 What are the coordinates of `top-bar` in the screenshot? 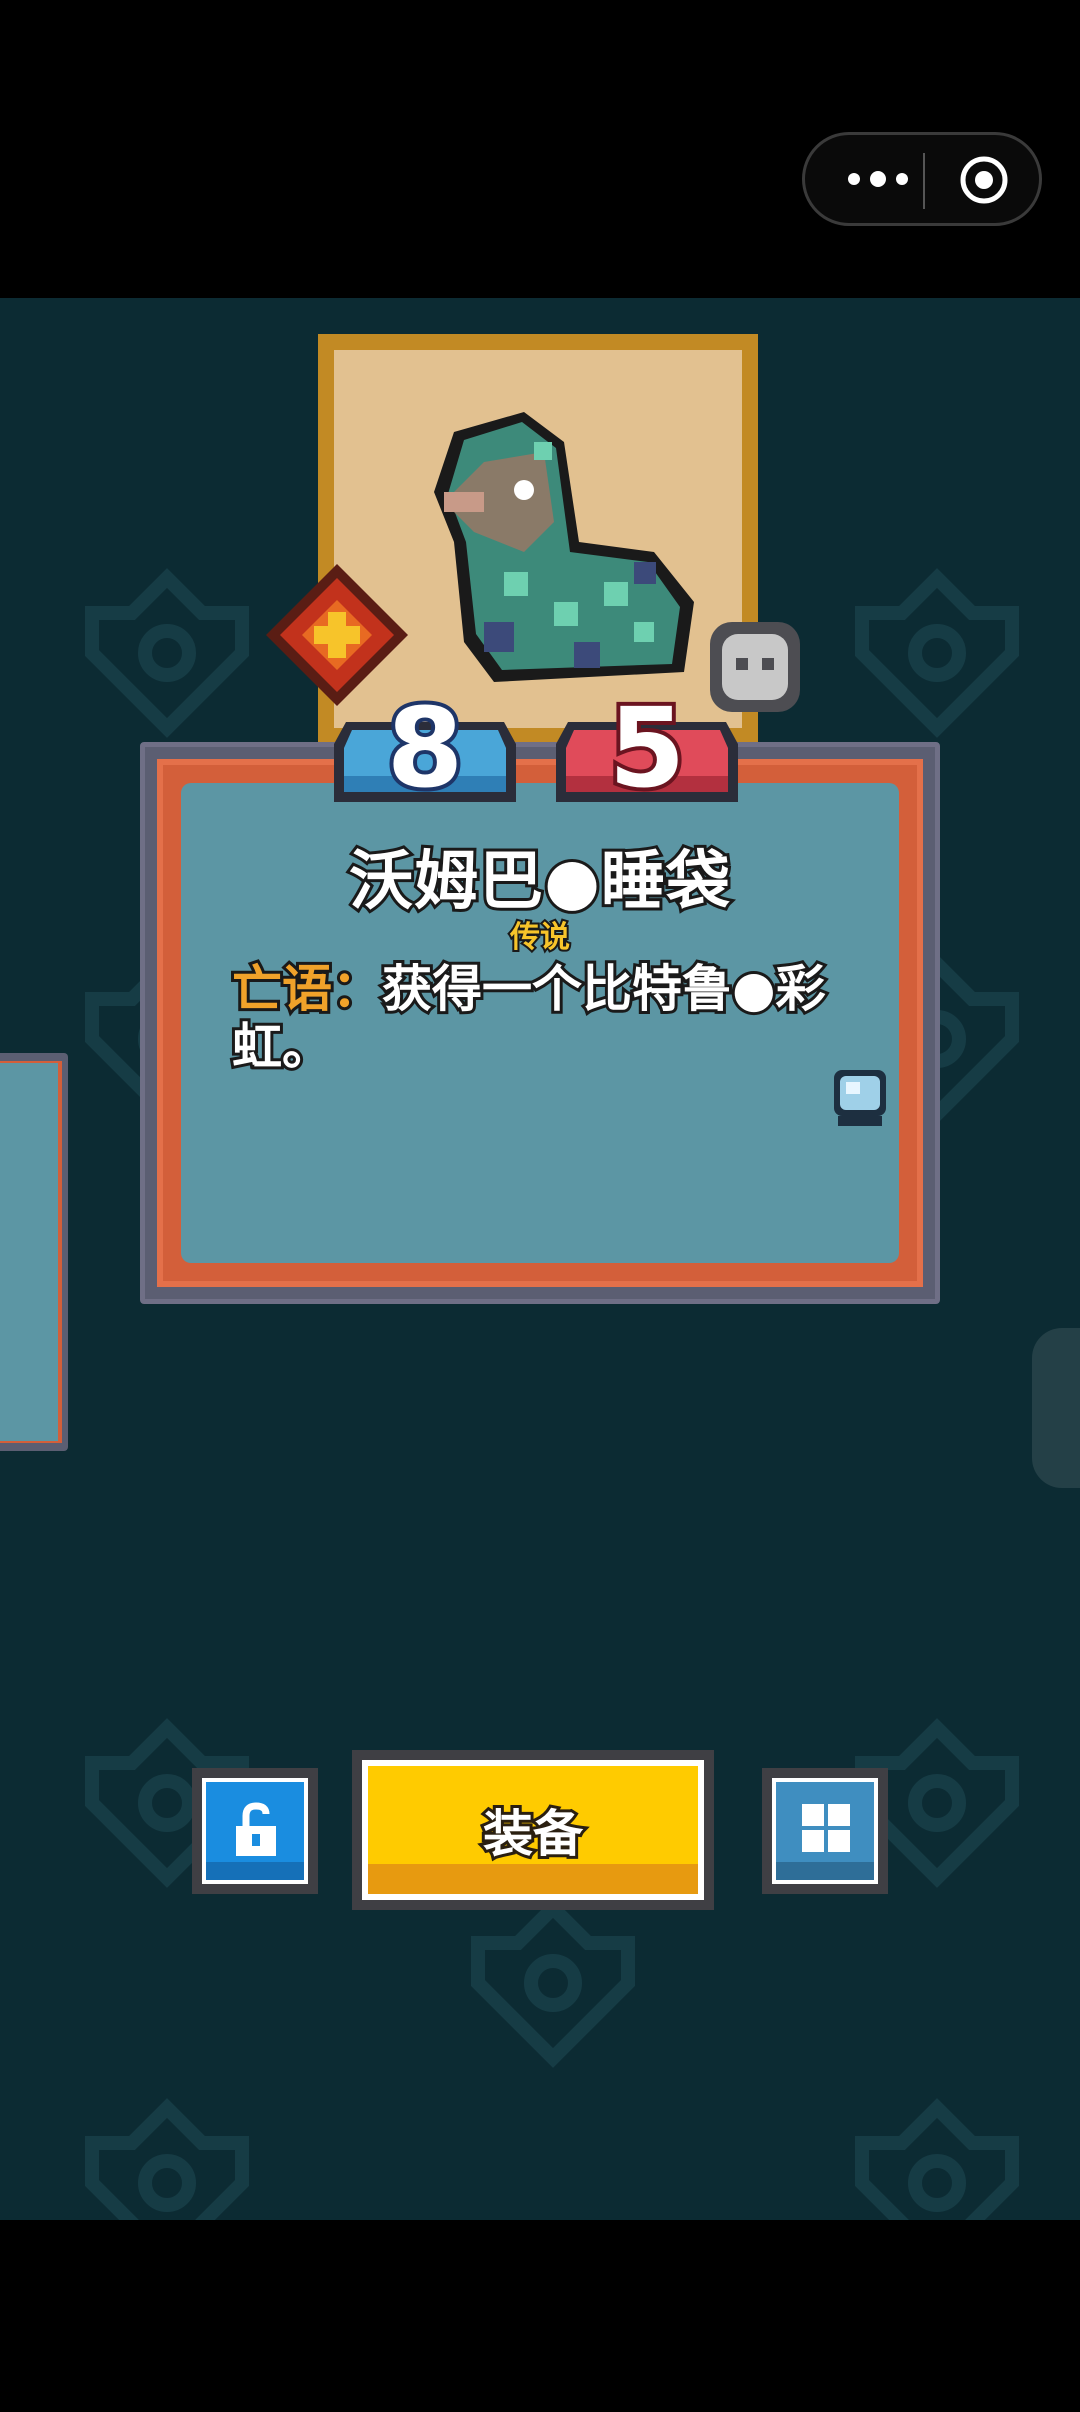 It's located at (540, 149).